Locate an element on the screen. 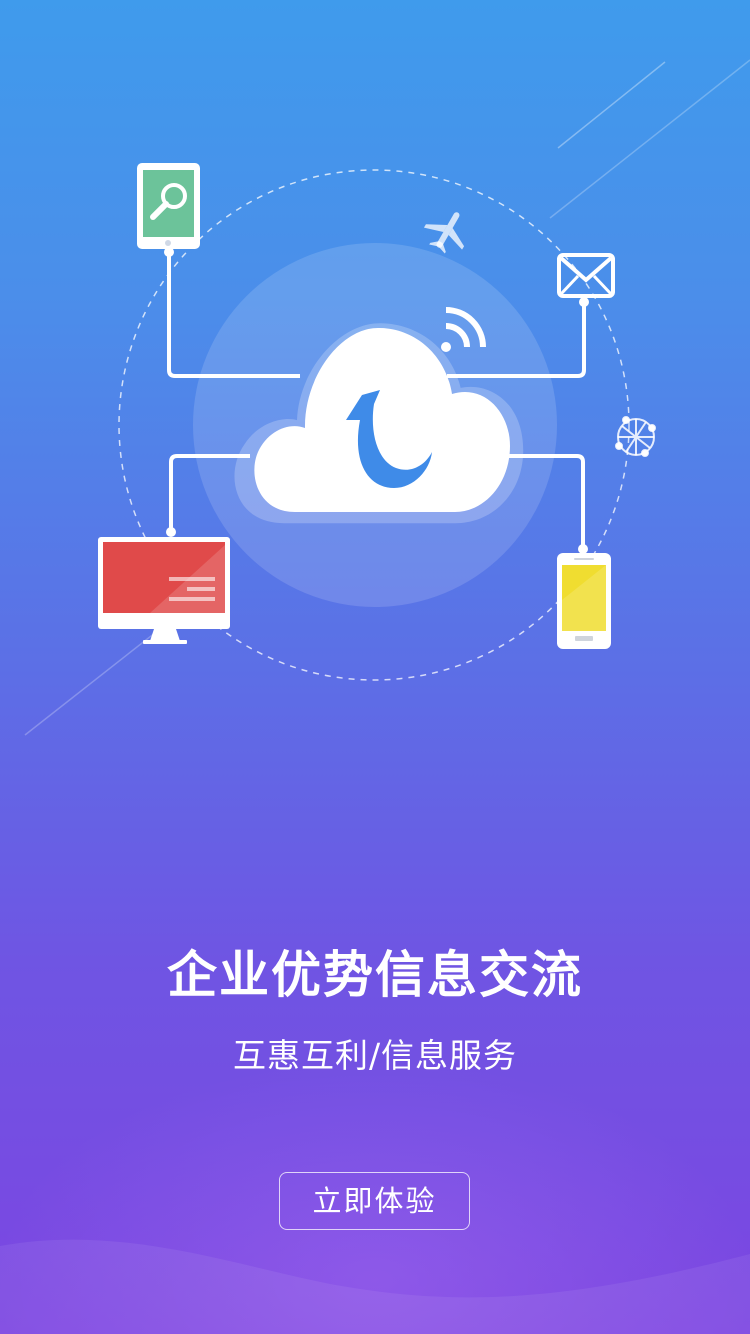 This screenshot has height=1334, width=750. page-title: 企业优势信息交流 is located at coordinates (375, 975).